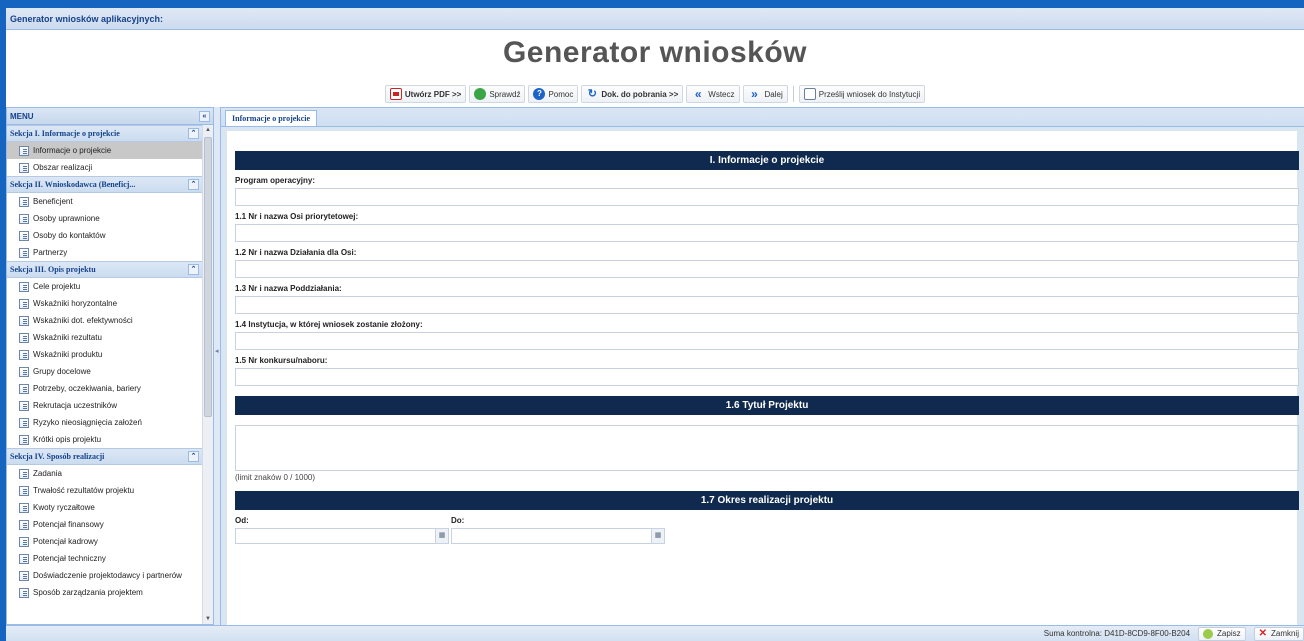 The width and height of the screenshot is (1304, 641). Describe the element at coordinates (1222, 633) in the screenshot. I see `save-button: Zapisz` at that location.